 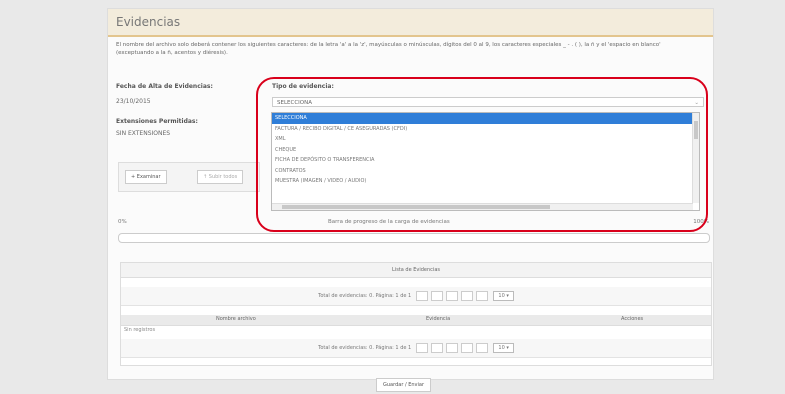 What do you see at coordinates (438, 319) in the screenshot?
I see `column-header: Evidencia` at bounding box center [438, 319].